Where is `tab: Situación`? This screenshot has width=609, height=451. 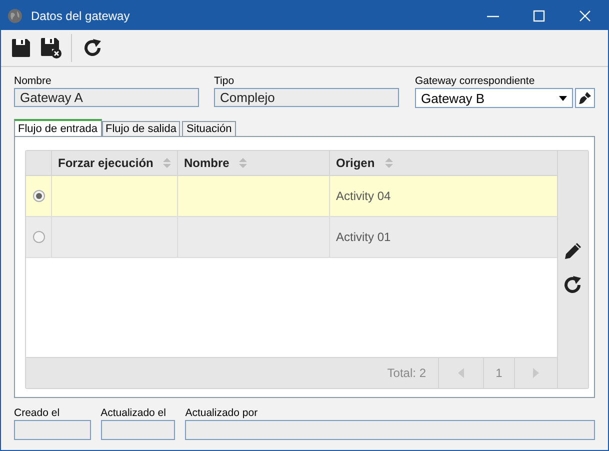
tab: Situación is located at coordinates (209, 128).